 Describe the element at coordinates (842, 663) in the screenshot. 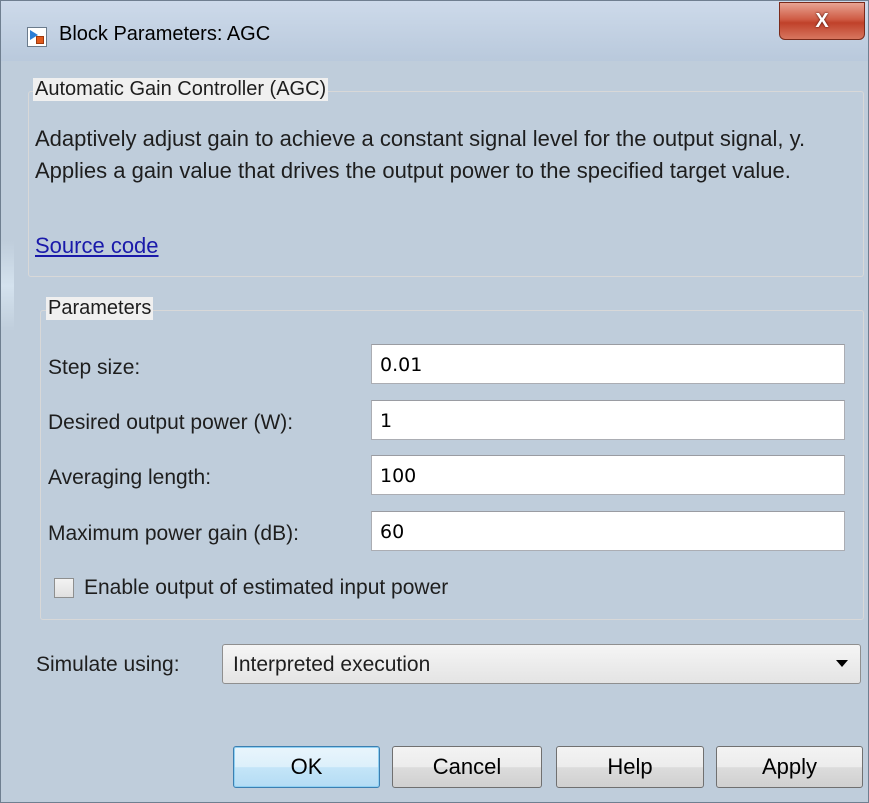

I see `chevron-down-icon` at that location.